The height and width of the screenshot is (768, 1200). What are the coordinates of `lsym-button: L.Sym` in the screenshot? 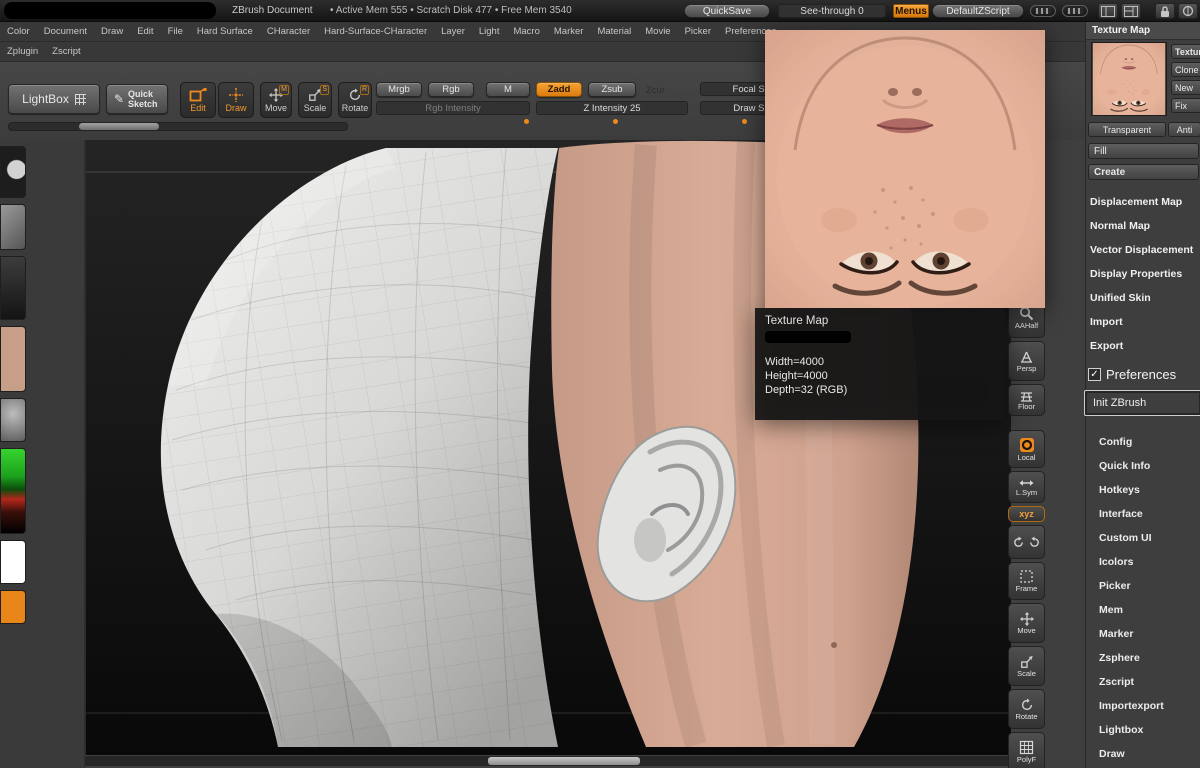 It's located at (1026, 487).